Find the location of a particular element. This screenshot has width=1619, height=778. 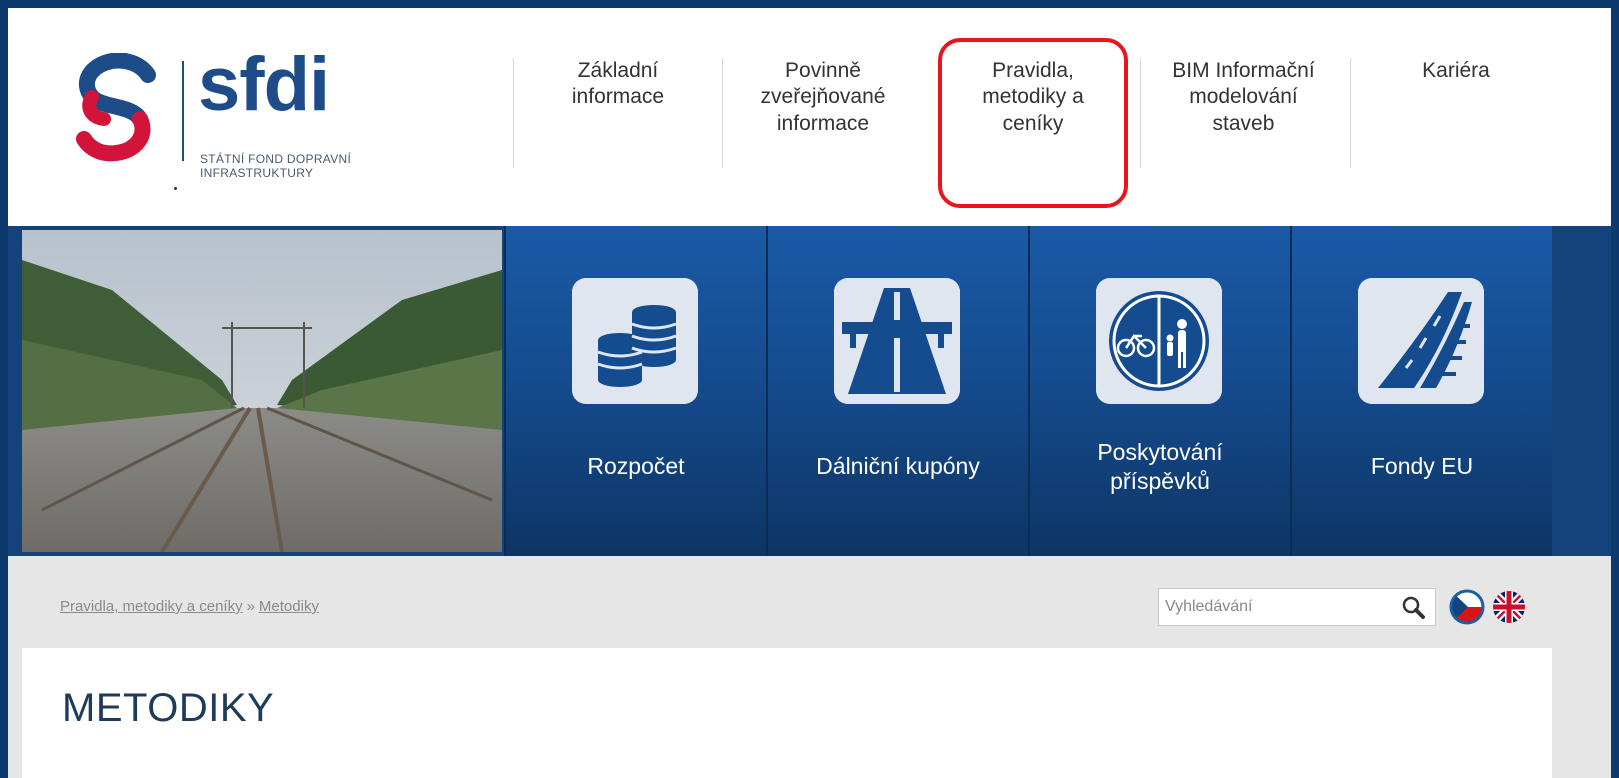

tile-poskytovani-prispevku: Poskytování příspěvků is located at coordinates (1159, 391).